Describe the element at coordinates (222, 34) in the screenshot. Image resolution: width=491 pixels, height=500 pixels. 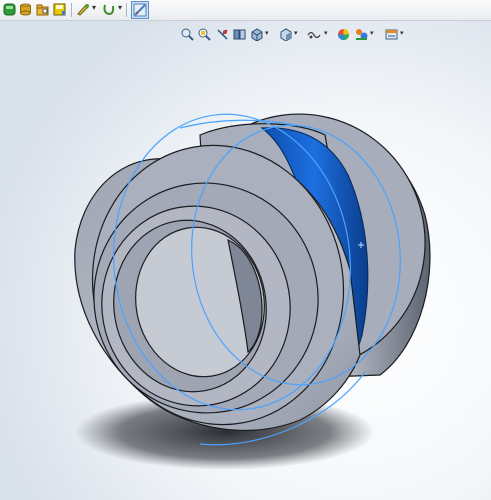
I see `previous-view-icon` at that location.